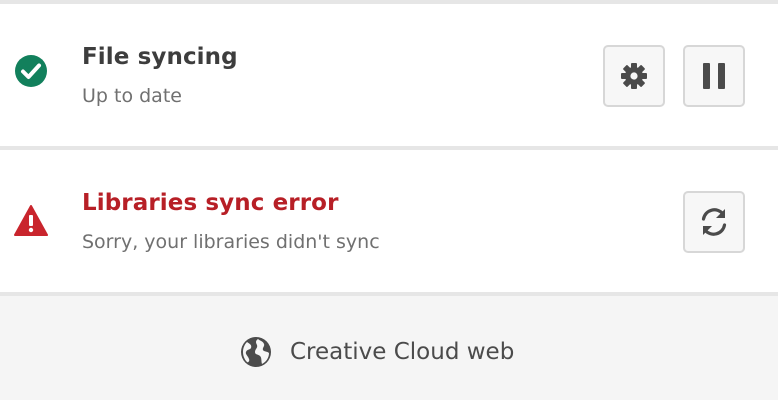 The image size is (778, 400). I want to click on file-sync-title: File syncing, so click(160, 57).